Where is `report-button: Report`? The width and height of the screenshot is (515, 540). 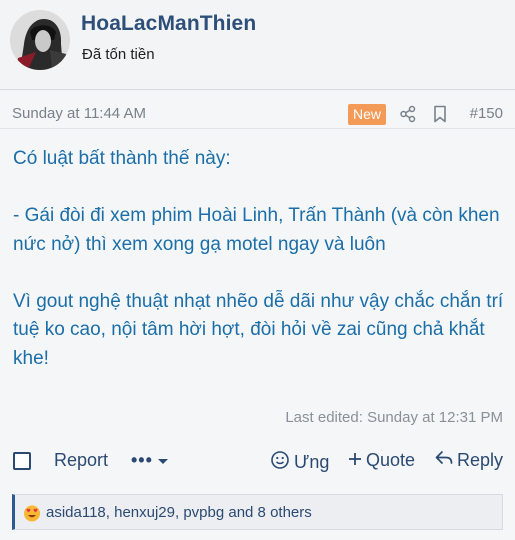 report-button: Report is located at coordinates (81, 460).